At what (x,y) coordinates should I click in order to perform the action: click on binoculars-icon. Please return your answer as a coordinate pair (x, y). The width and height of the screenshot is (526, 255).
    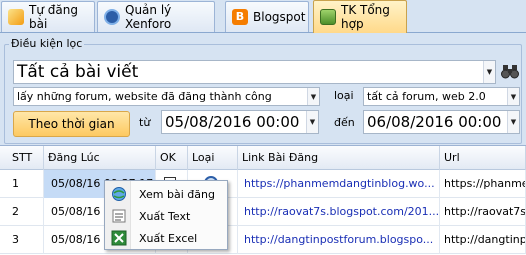
    Looking at the image, I should click on (510, 71).